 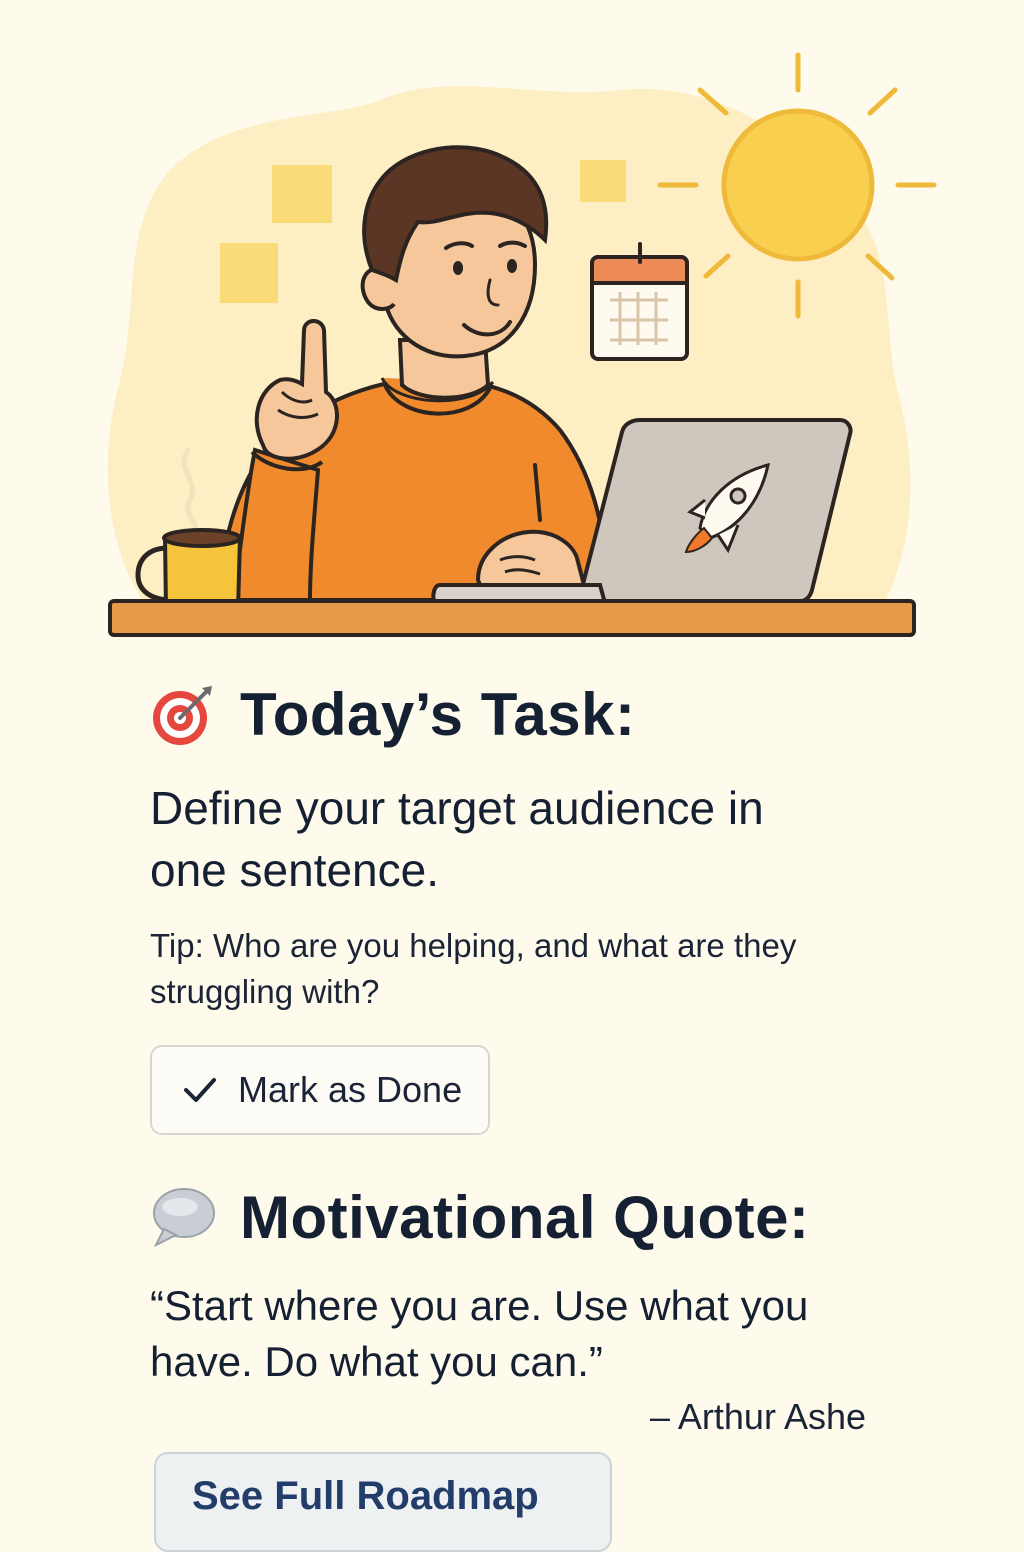 I want to click on see-full-roadmap-button: See Full Roadmap, so click(x=383, y=1502).